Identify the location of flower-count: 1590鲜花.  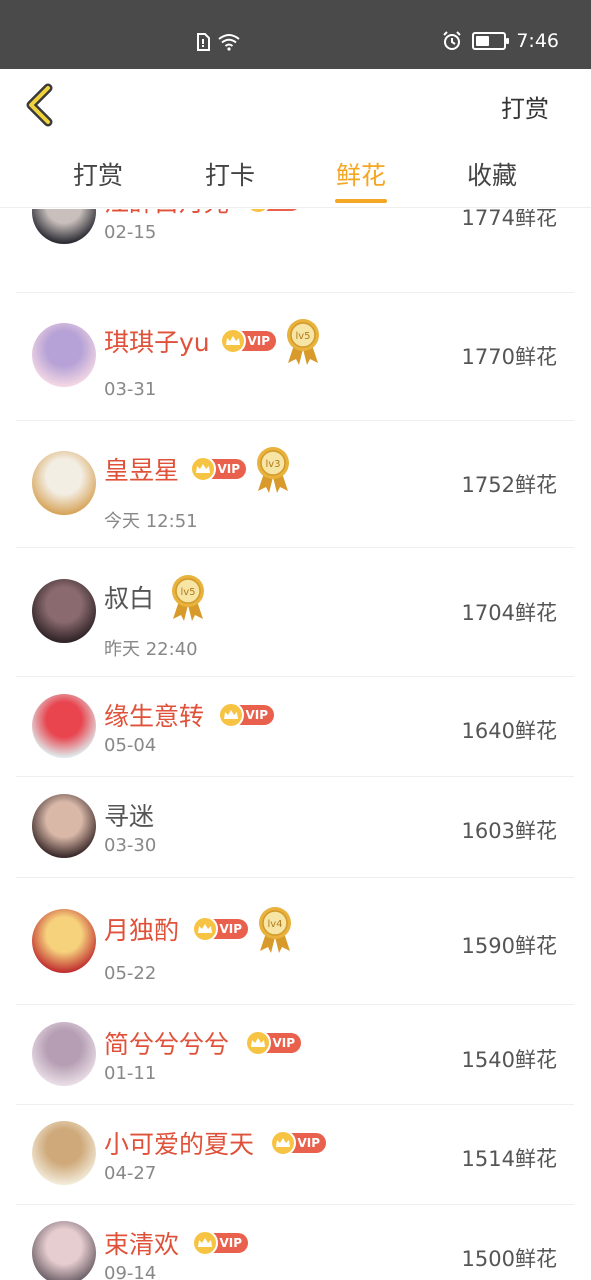
(509, 946).